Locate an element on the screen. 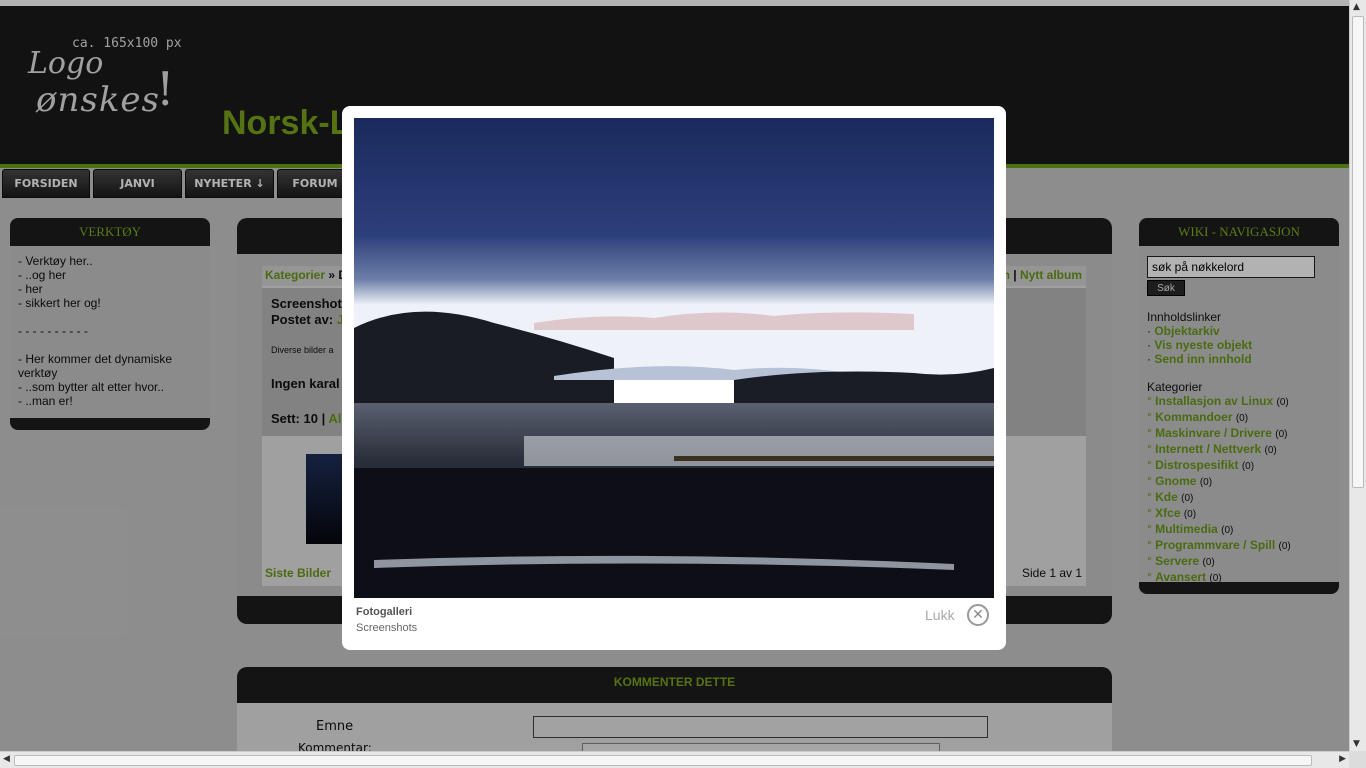  horizontal-scroll-thumb is located at coordinates (663, 760).